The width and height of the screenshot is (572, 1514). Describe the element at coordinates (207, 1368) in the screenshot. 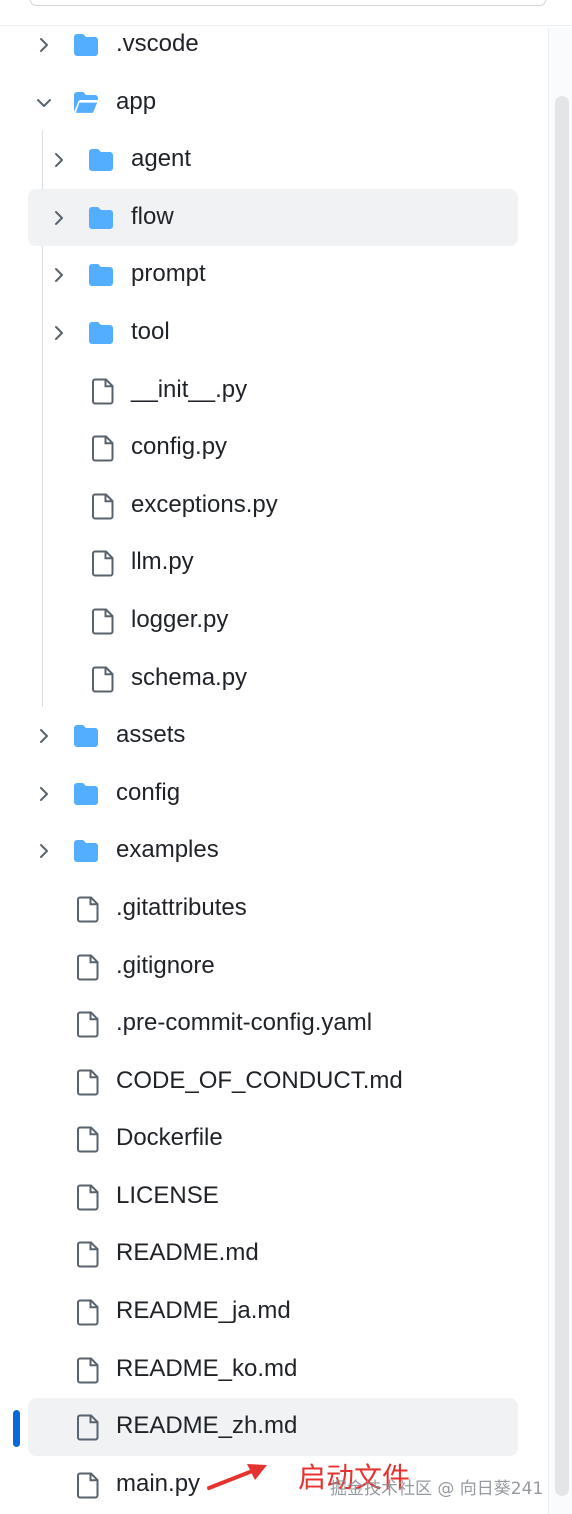

I see `tree-item-label: README_ko.md` at that location.